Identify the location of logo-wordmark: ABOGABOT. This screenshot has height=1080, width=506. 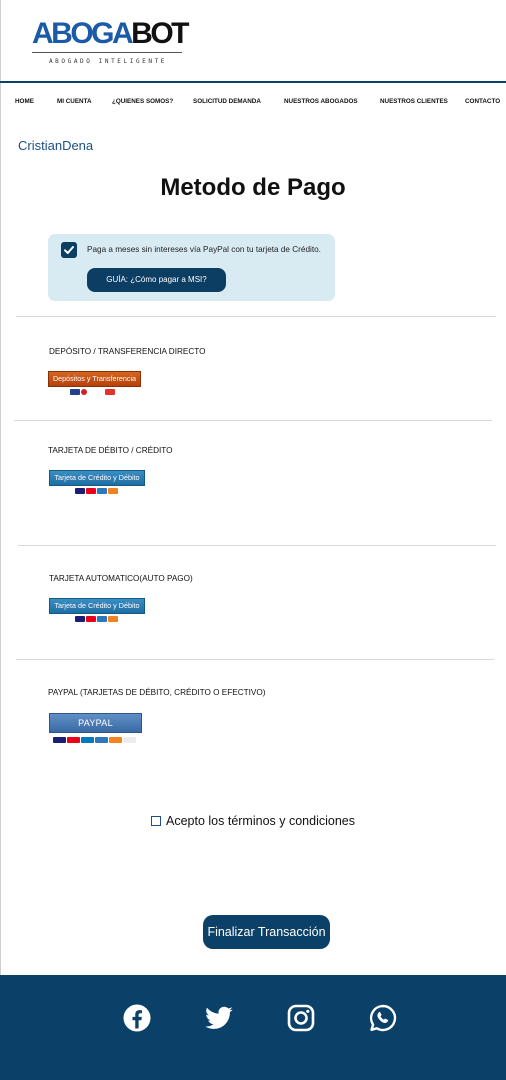
(110, 33).